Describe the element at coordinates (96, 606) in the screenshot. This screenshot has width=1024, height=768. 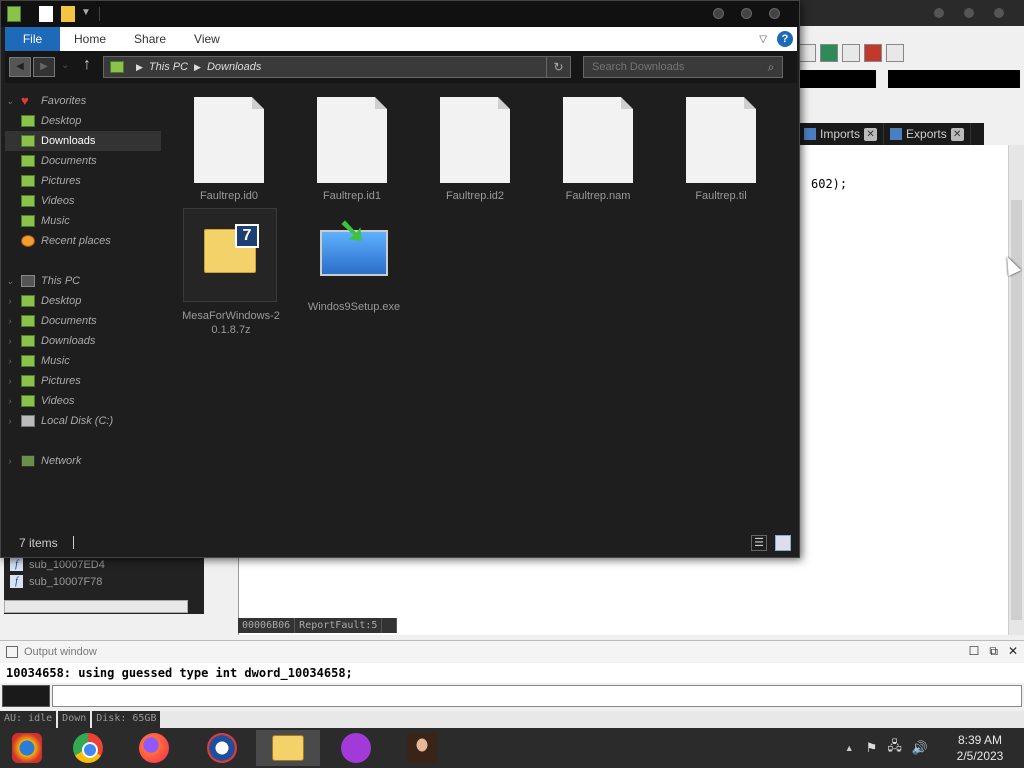
I see `functions-horizontal-scrollbar` at that location.